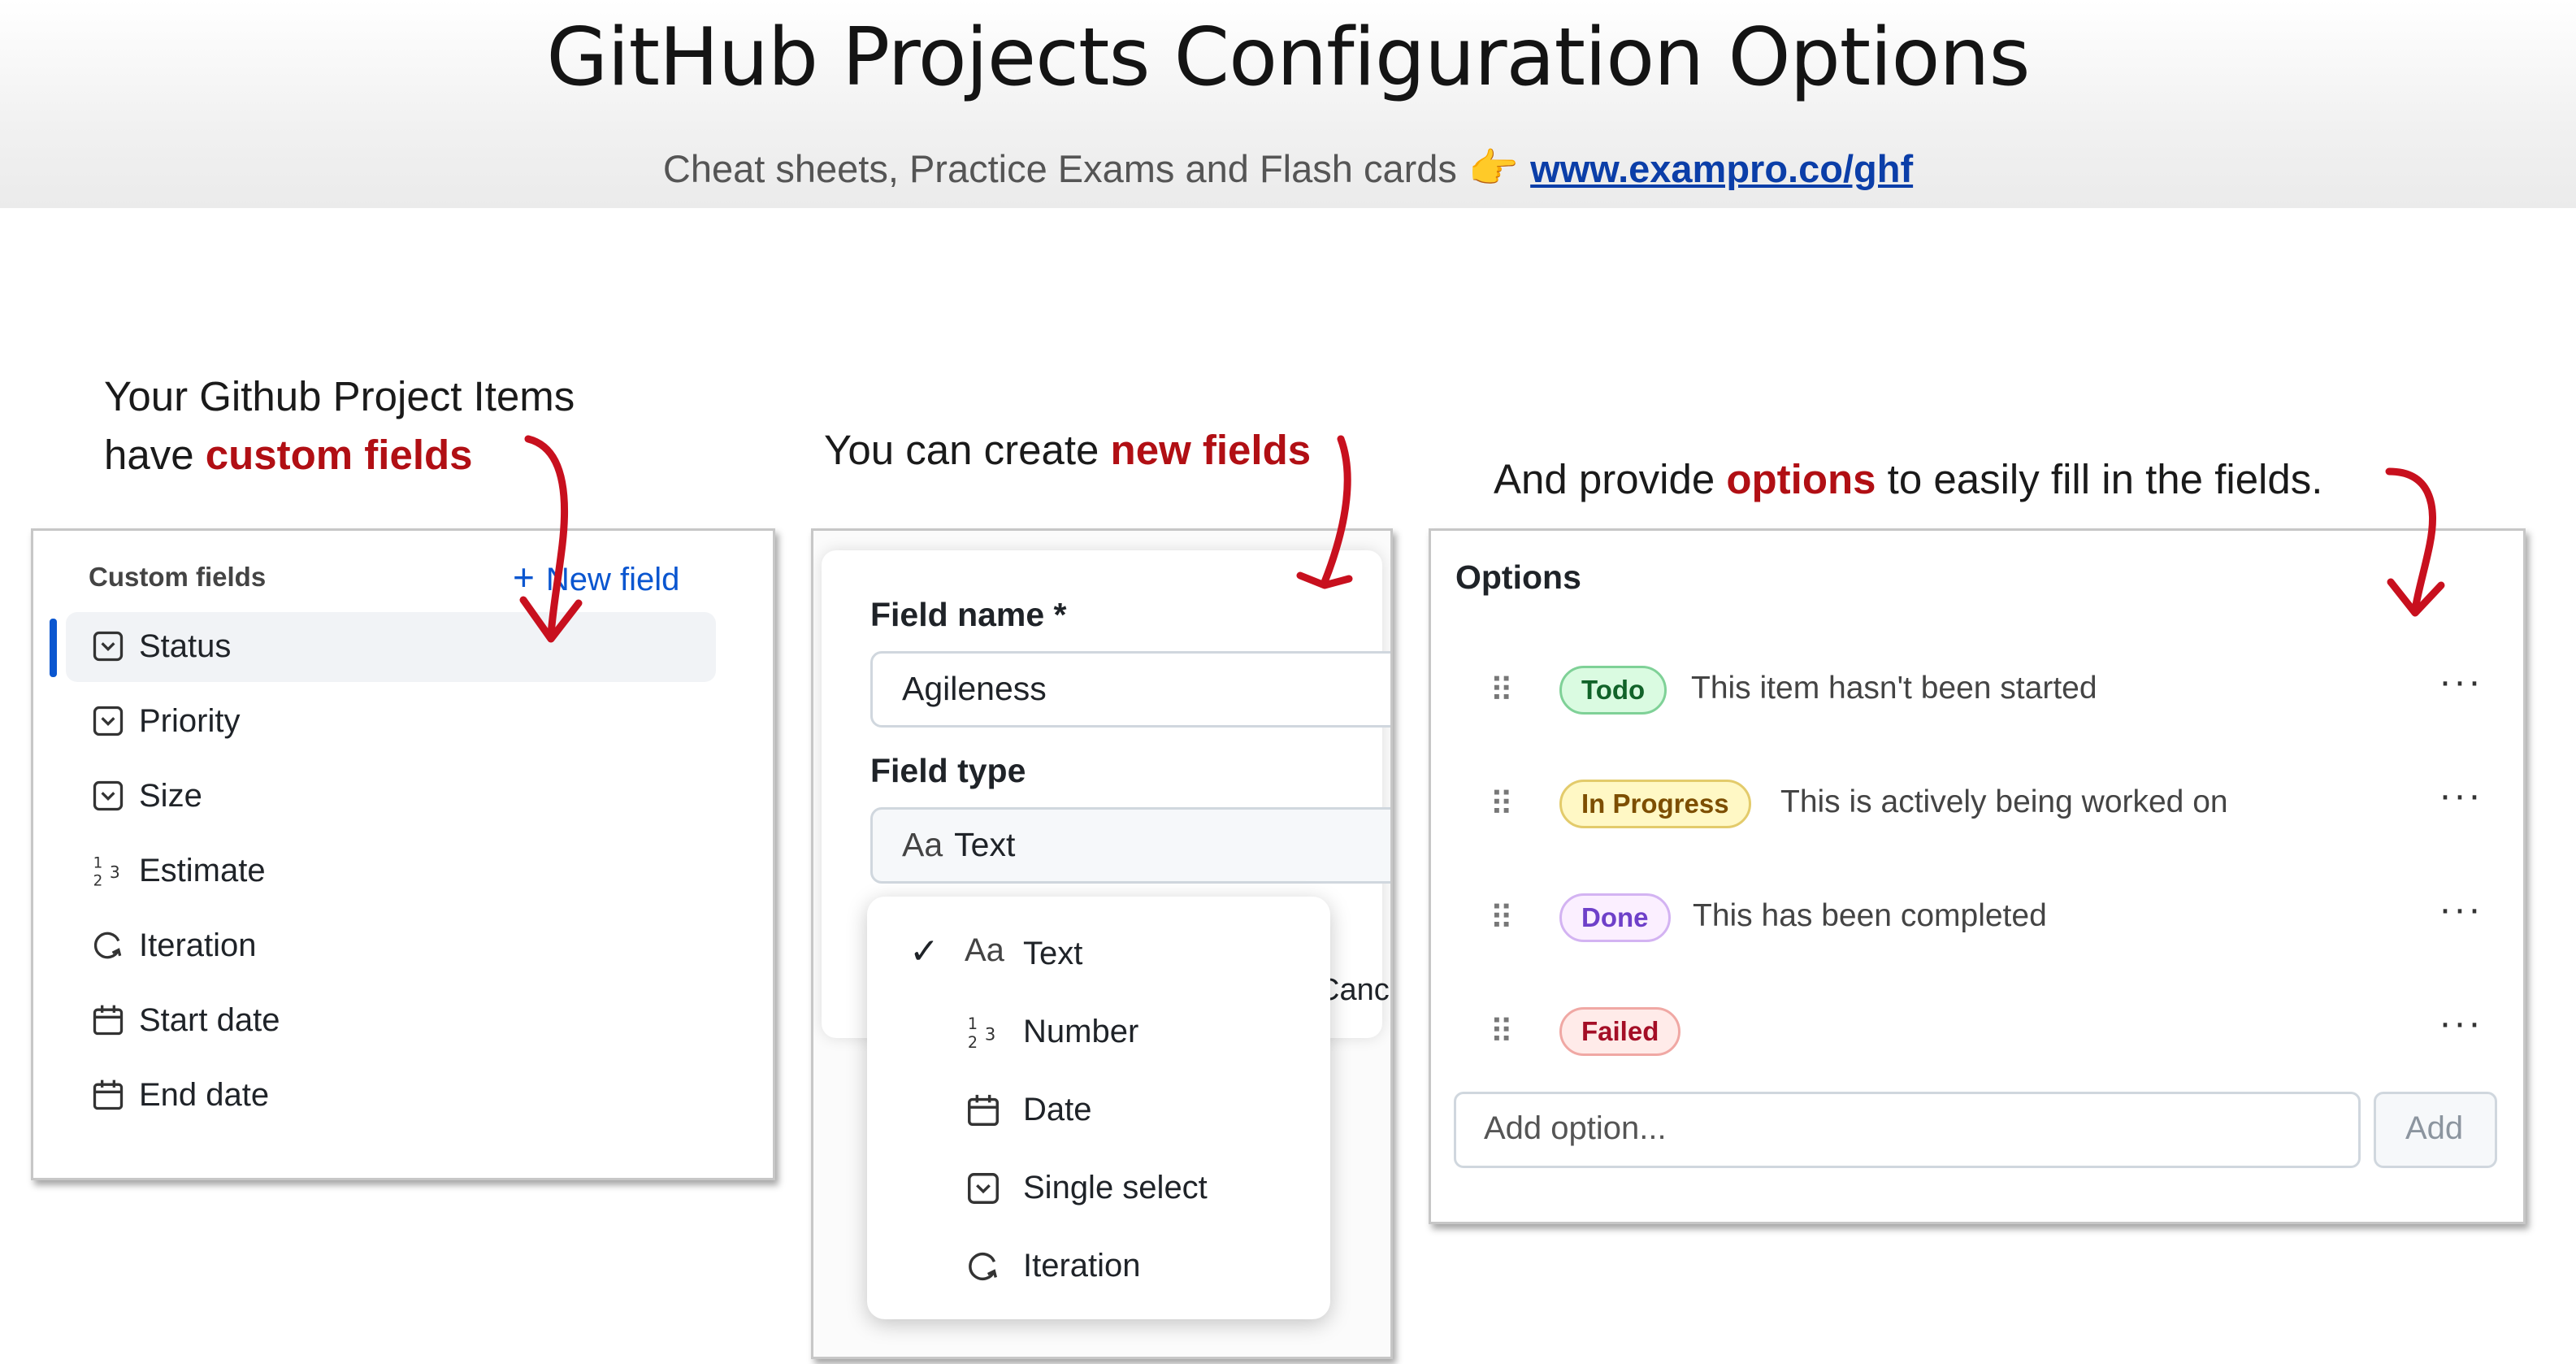 This screenshot has height=1364, width=2576. Describe the element at coordinates (185, 646) in the screenshot. I see `field-item-label: Status` at that location.